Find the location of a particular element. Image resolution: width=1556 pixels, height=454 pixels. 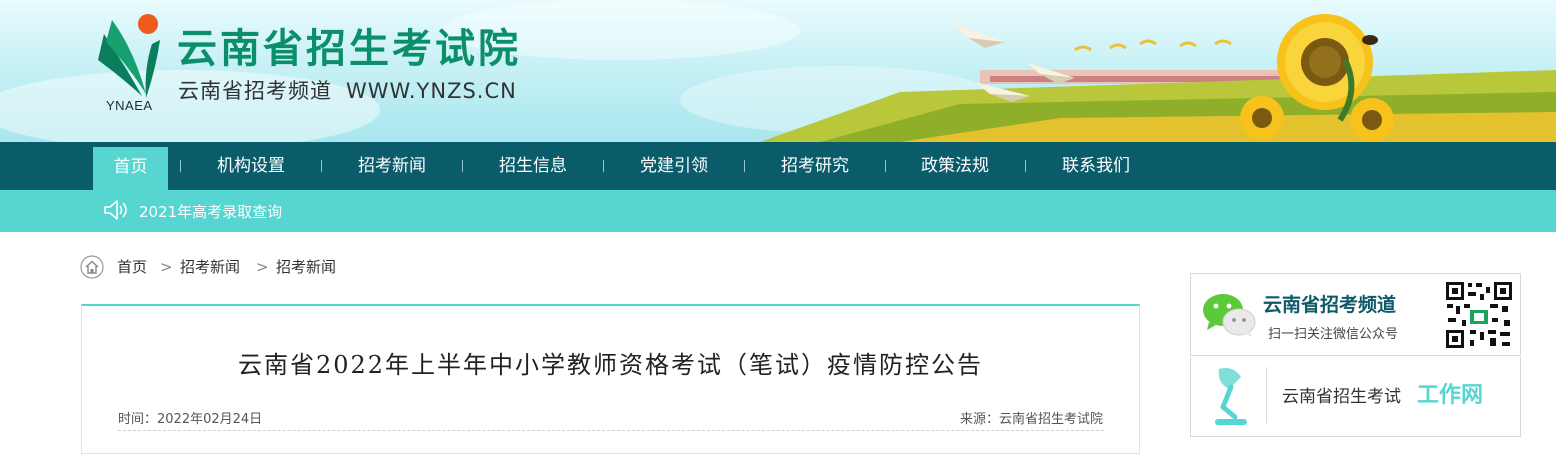

site-subtitle-text: 云南省招考频道 is located at coordinates (255, 91).